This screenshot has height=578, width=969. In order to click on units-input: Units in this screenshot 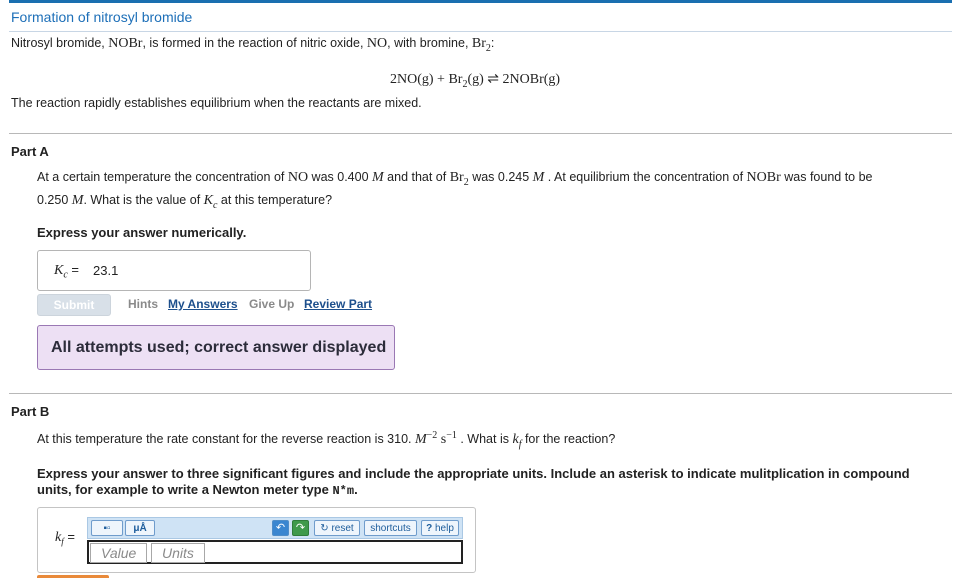, I will do `click(178, 553)`.